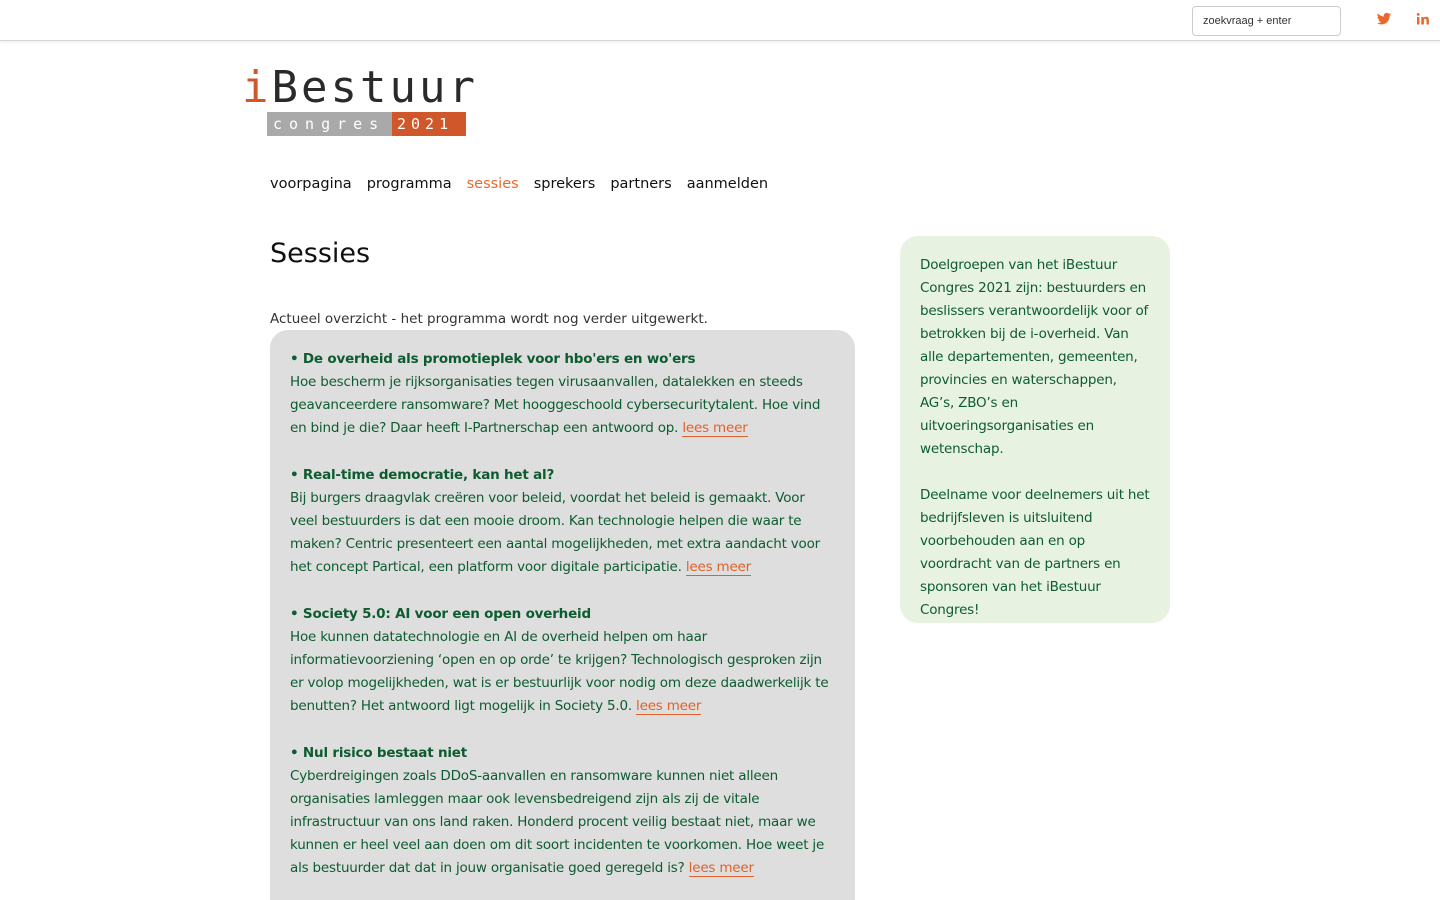 The width and height of the screenshot is (1440, 900). I want to click on session-title: • Nul risico bestaat niet, so click(379, 753).